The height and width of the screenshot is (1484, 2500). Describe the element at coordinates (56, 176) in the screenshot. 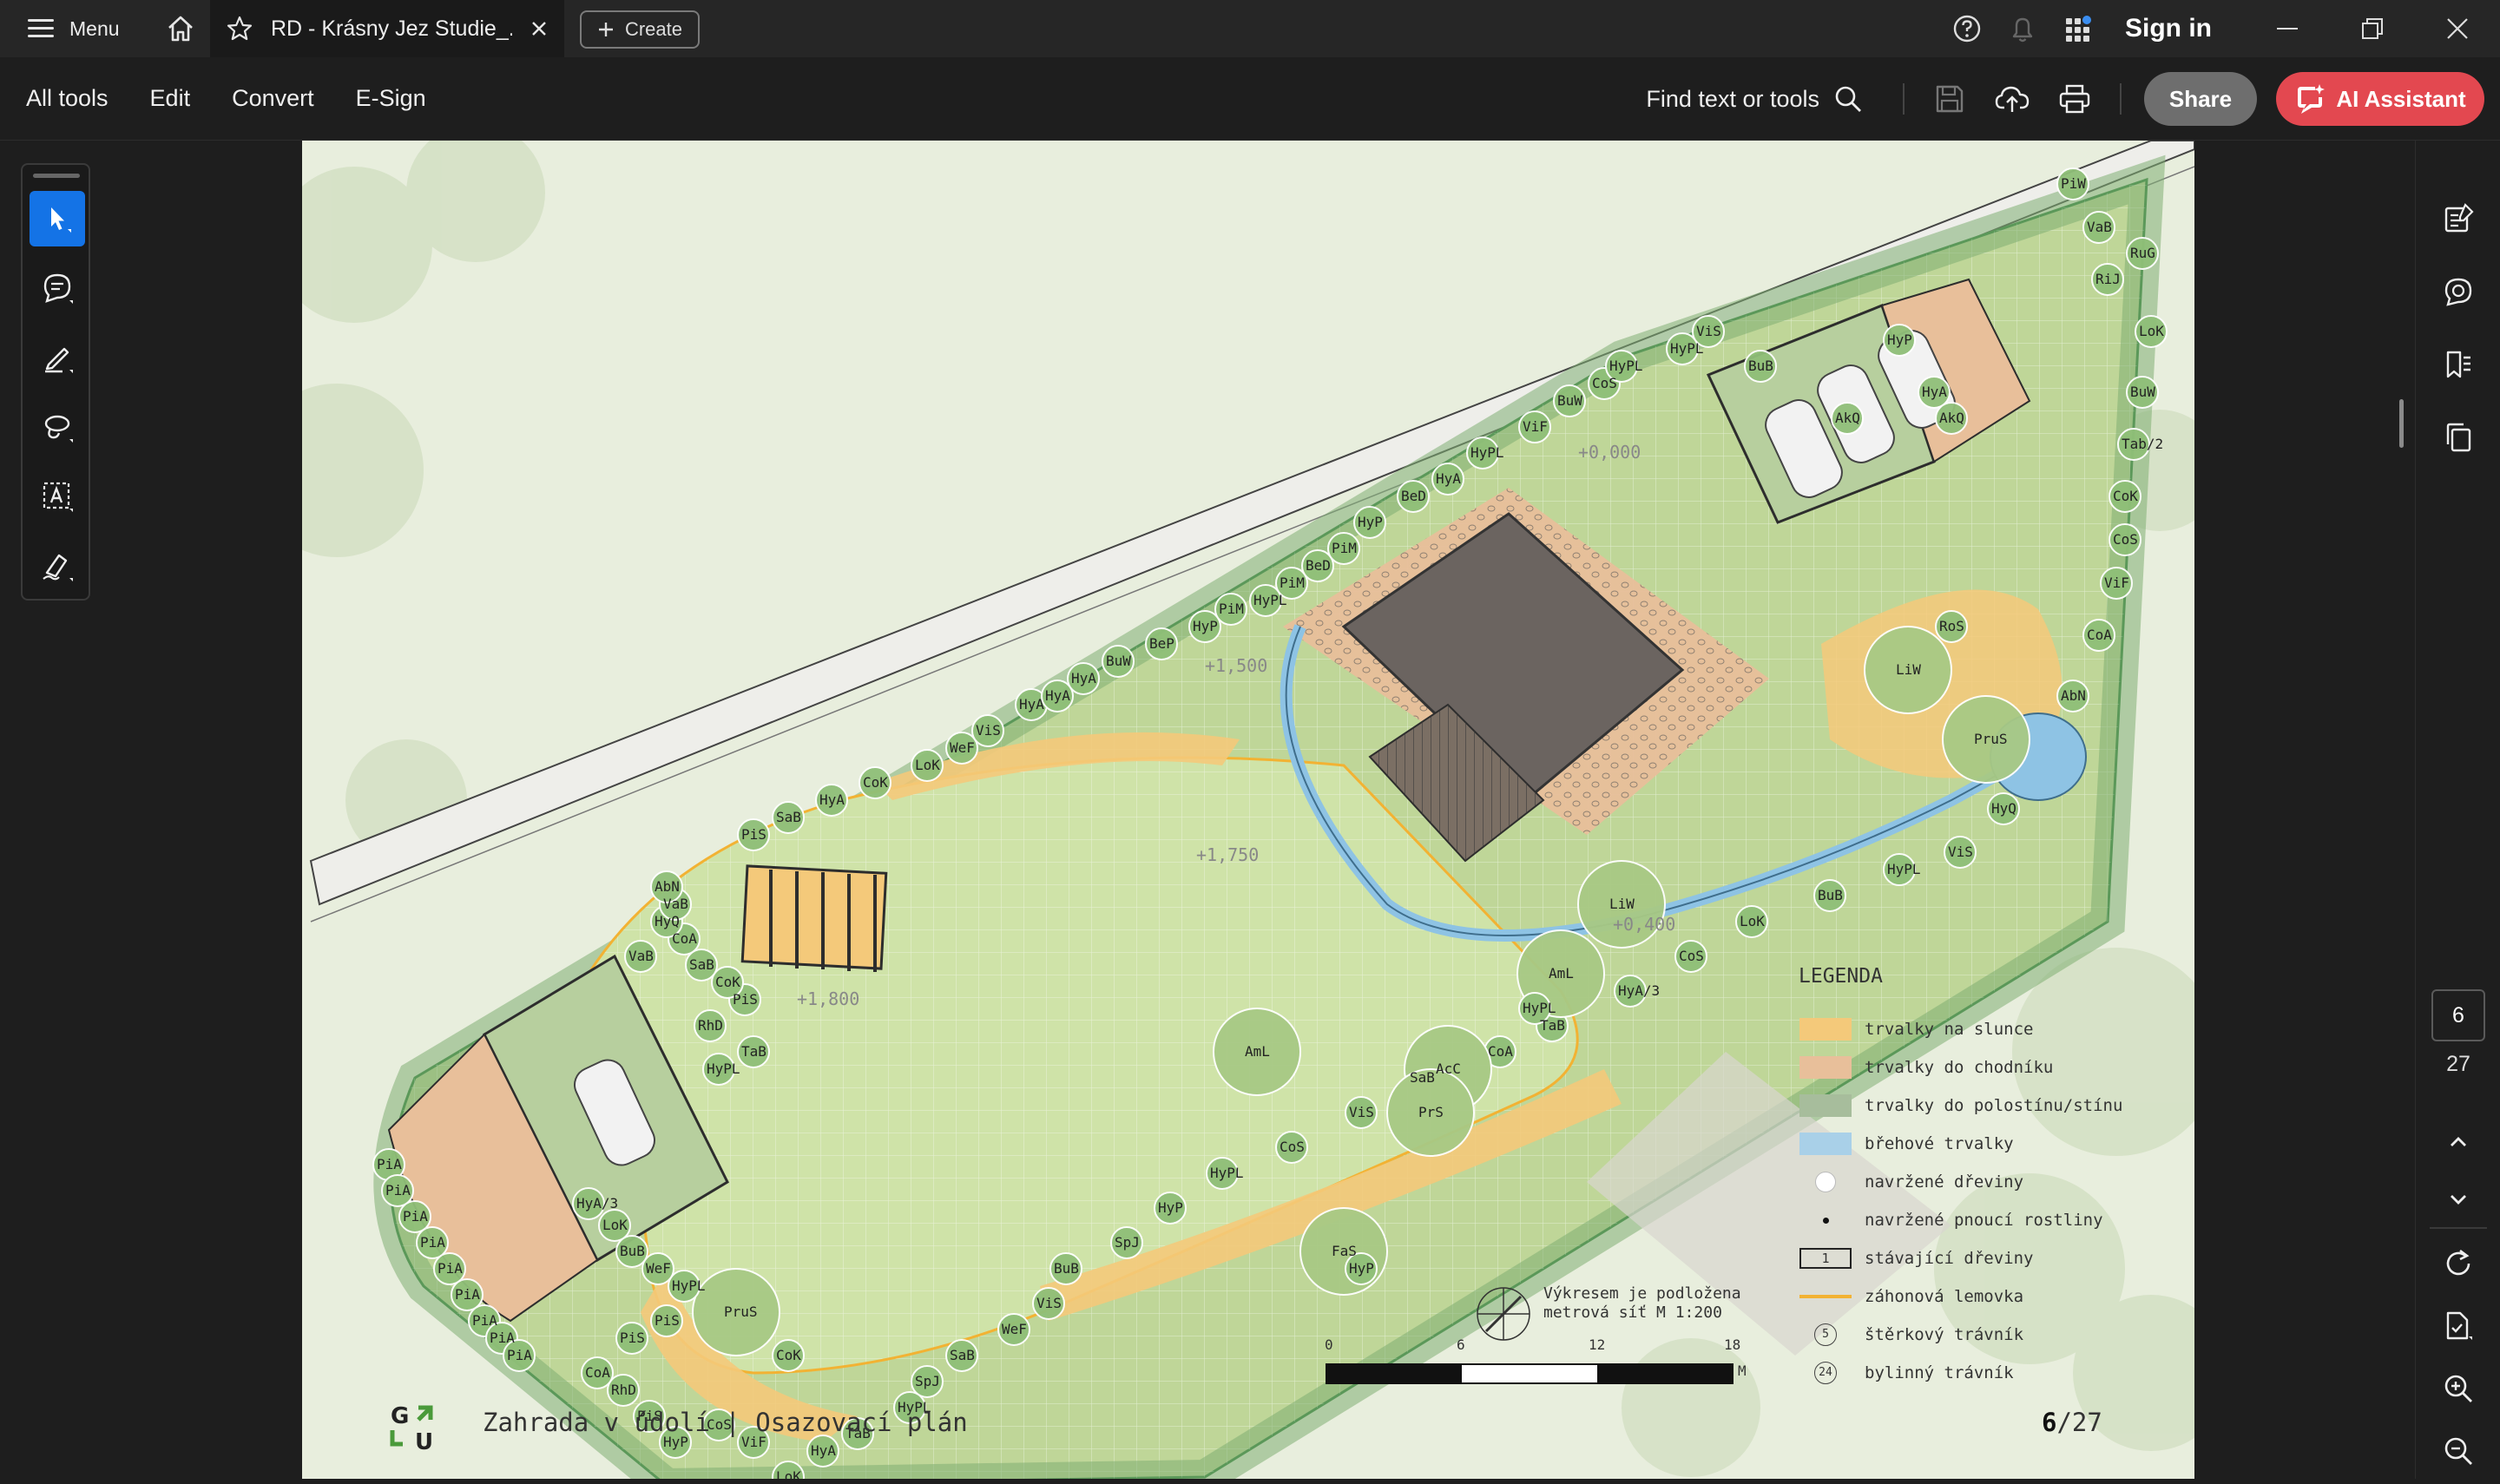

I see `rail-drag-handle` at that location.